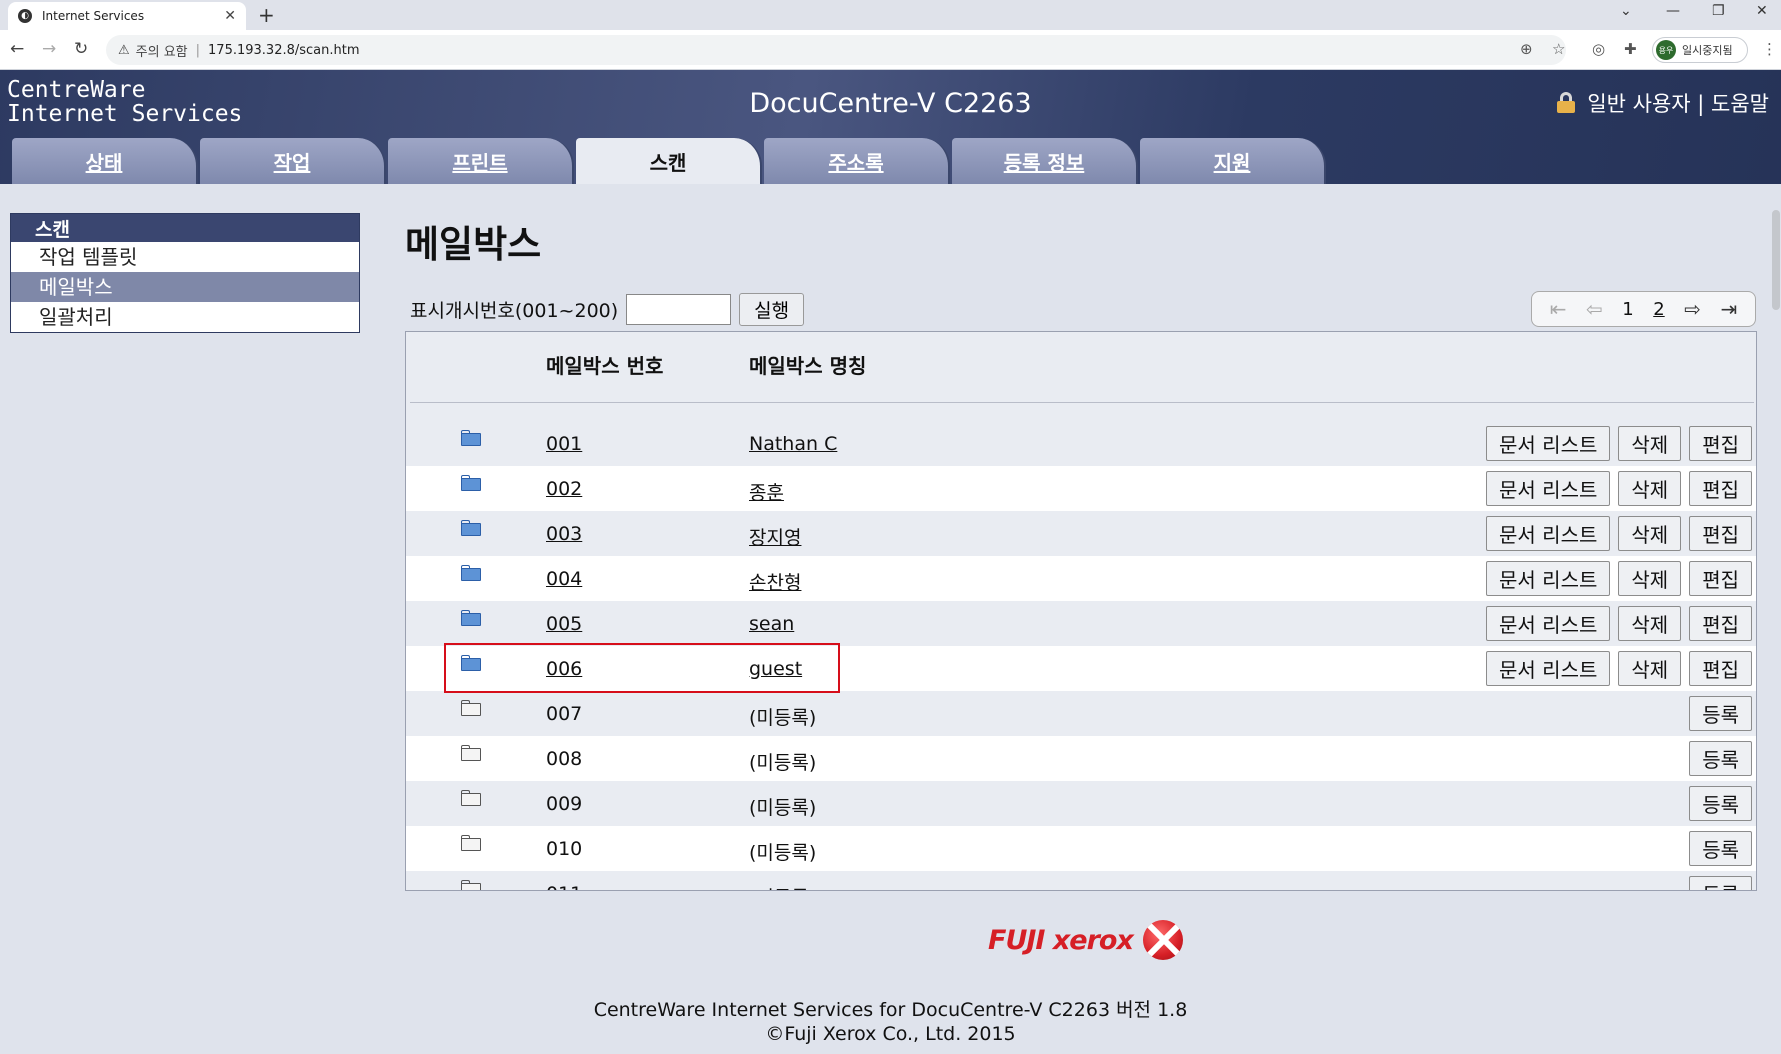 This screenshot has width=1781, height=1054. What do you see at coordinates (1081, 488) in the screenshot?
I see `table-row: 002 종훈 문서 리스트 삭제 편집` at bounding box center [1081, 488].